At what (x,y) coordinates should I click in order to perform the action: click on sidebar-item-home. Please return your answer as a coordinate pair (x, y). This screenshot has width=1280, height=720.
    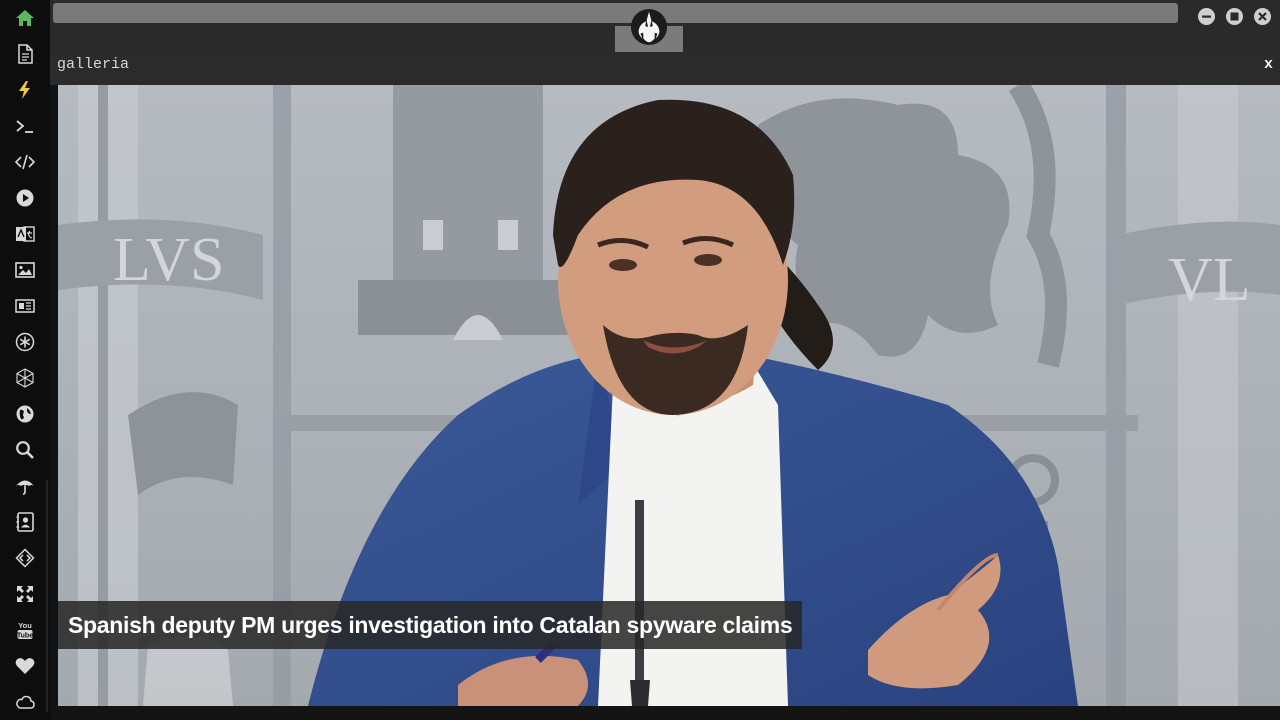
    Looking at the image, I should click on (25, 18).